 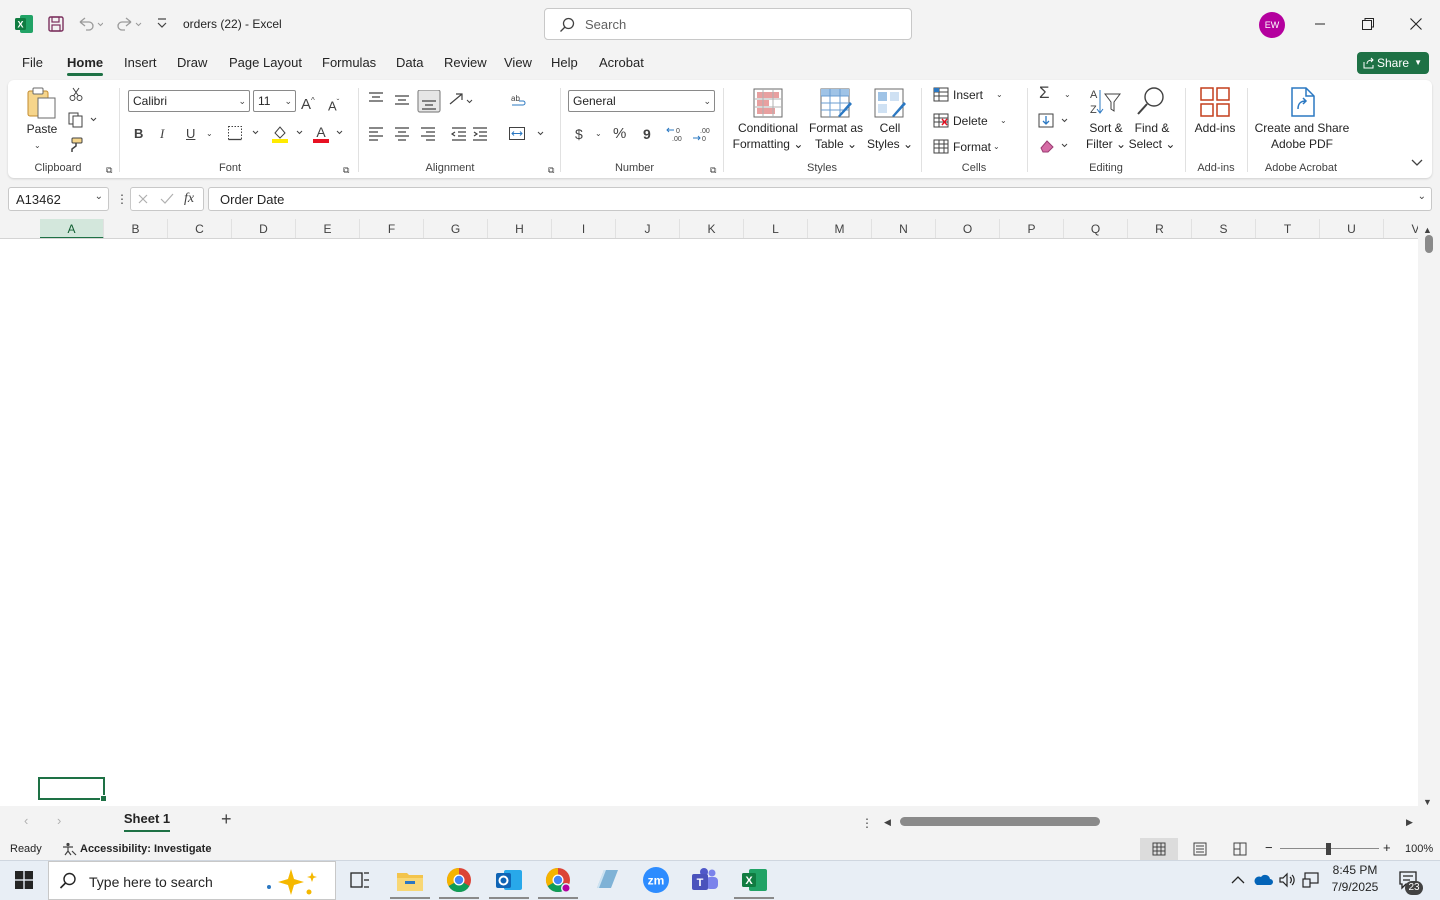 What do you see at coordinates (1054, 146) in the screenshot?
I see `clear-icon` at bounding box center [1054, 146].